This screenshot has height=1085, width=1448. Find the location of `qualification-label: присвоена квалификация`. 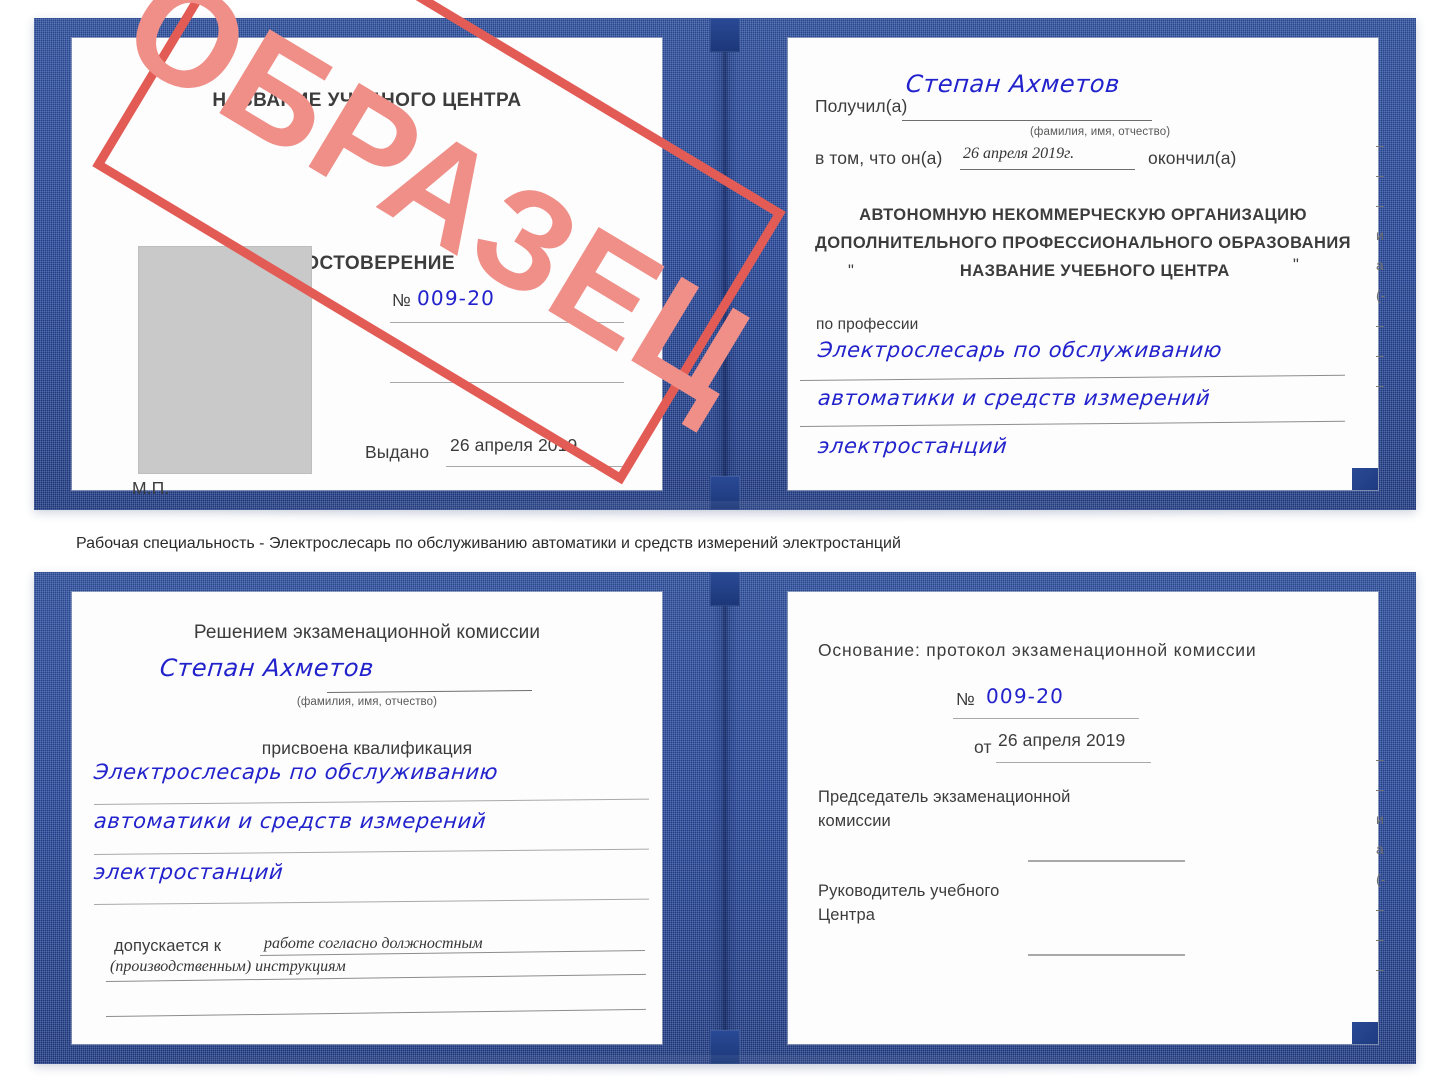

qualification-label: присвоена квалификация is located at coordinates (367, 748).